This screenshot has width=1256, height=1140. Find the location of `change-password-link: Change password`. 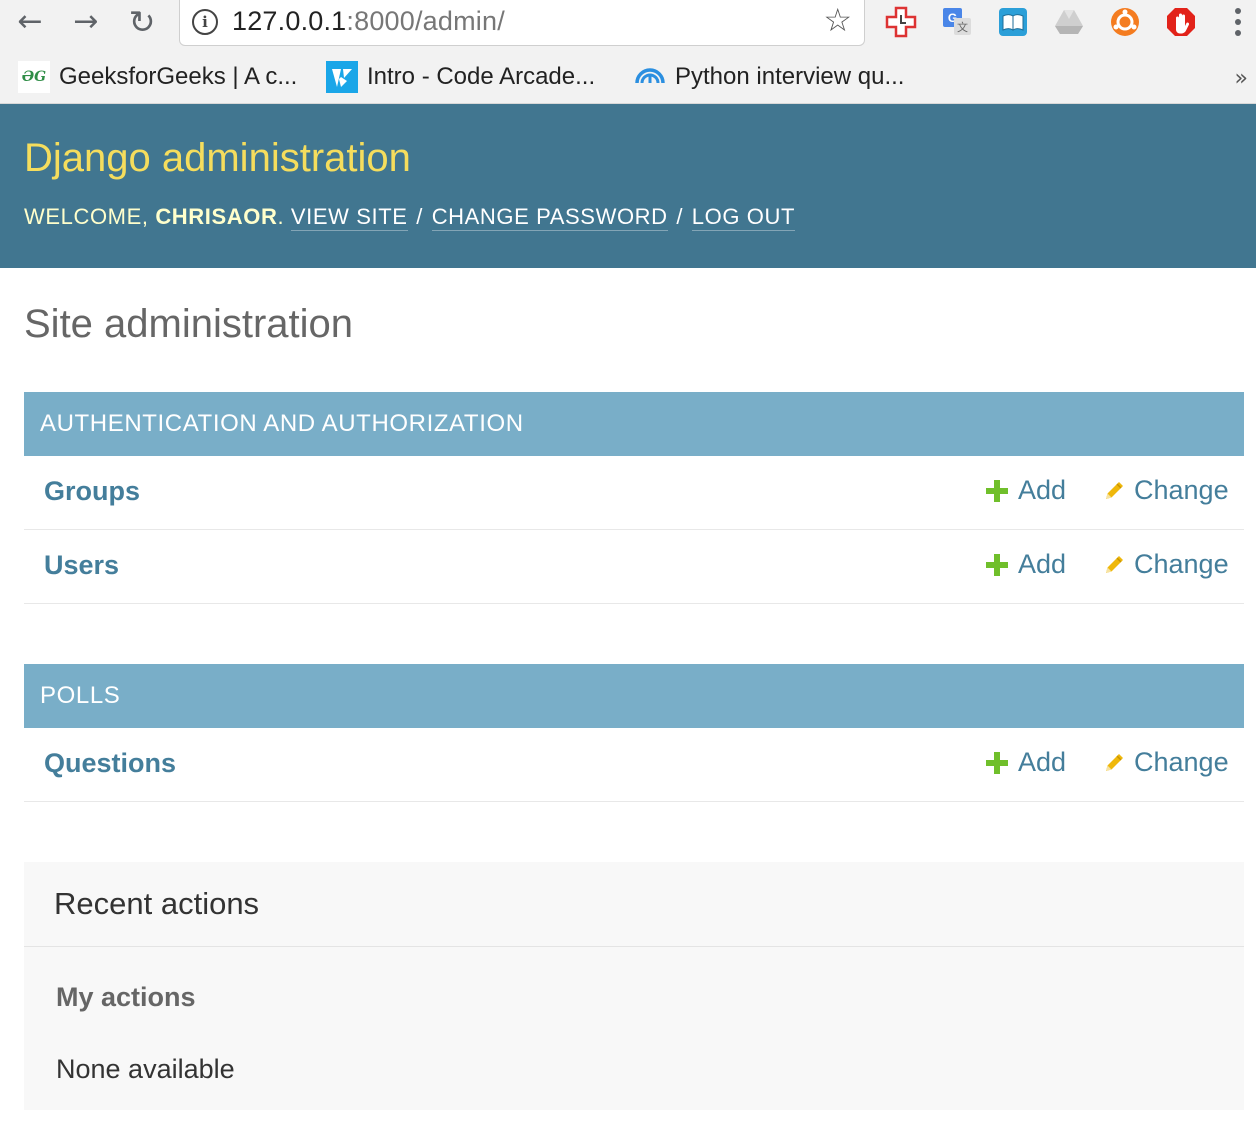

change-password-link: Change password is located at coordinates (549, 217).